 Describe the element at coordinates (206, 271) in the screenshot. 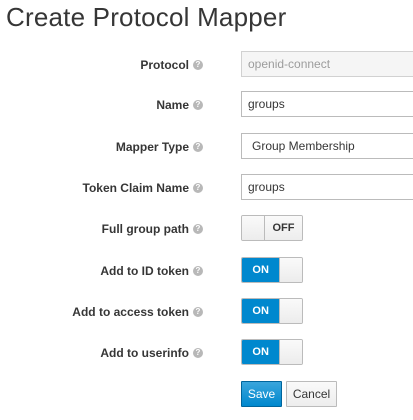

I see `add-to-id-token-row: Add to ID token ? ON` at that location.